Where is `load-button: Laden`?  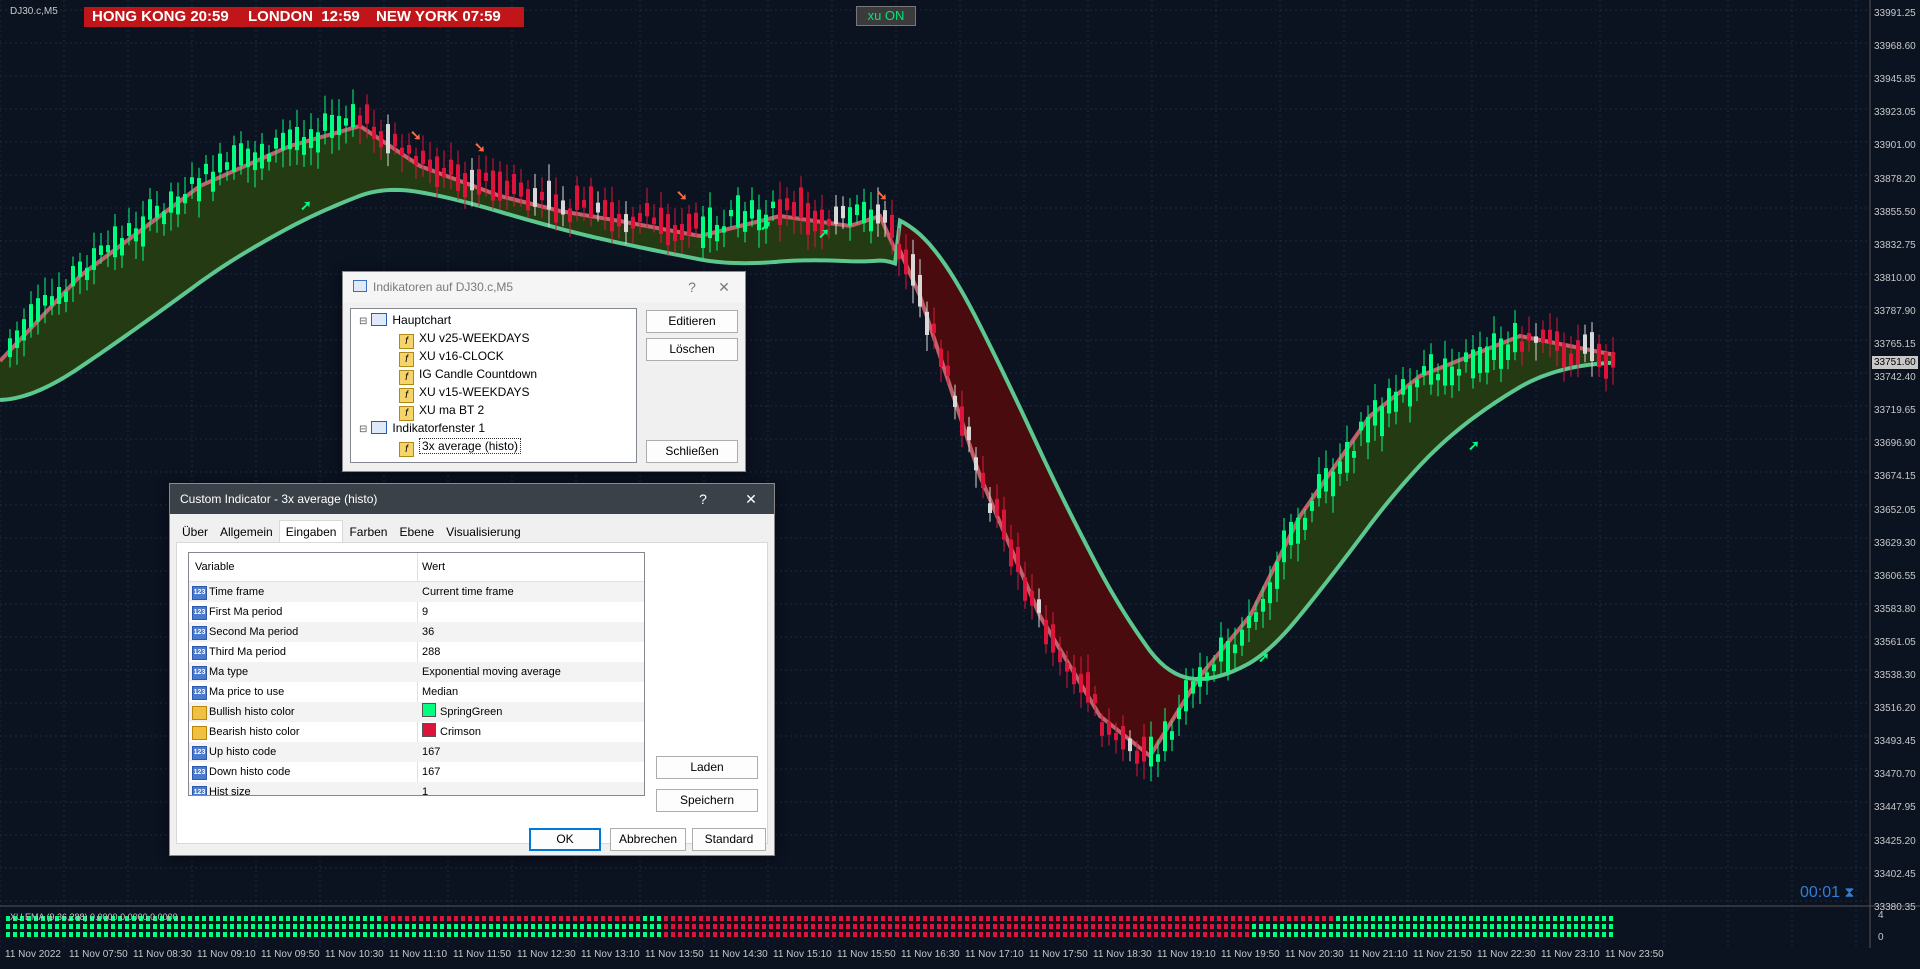 load-button: Laden is located at coordinates (707, 767).